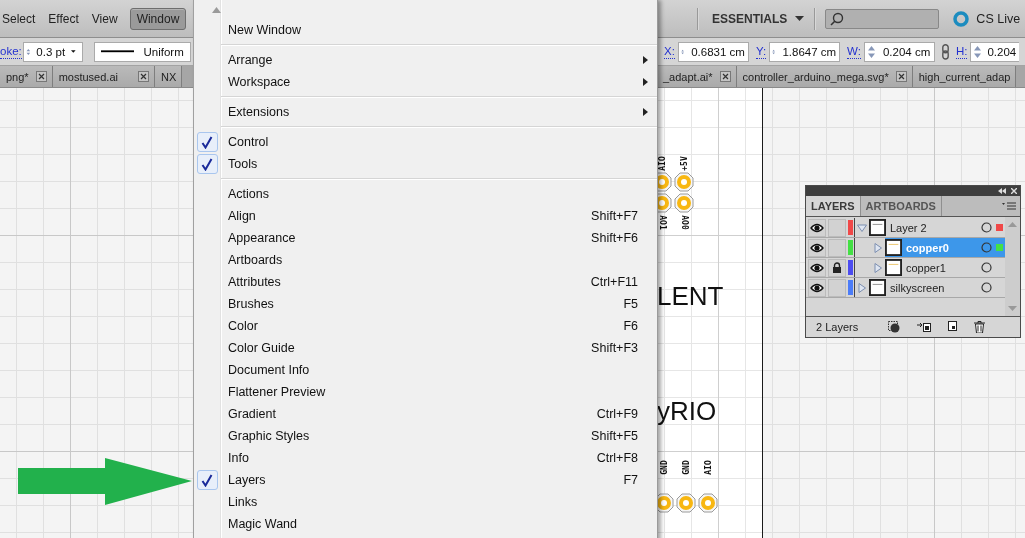 Image resolution: width=1025 pixels, height=538 pixels. What do you see at coordinates (11, 51) in the screenshot?
I see `stroke-link: oke:` at bounding box center [11, 51].